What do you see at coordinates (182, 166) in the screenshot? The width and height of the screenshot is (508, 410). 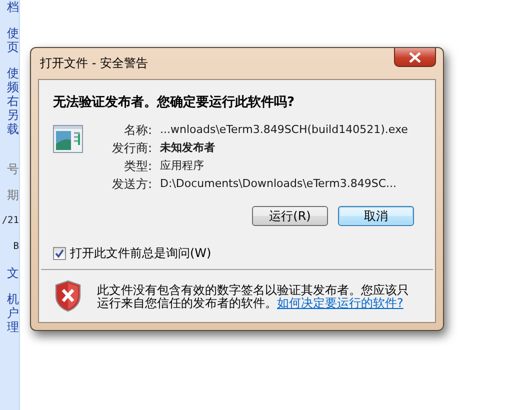 I see `field-value: 应用程序` at bounding box center [182, 166].